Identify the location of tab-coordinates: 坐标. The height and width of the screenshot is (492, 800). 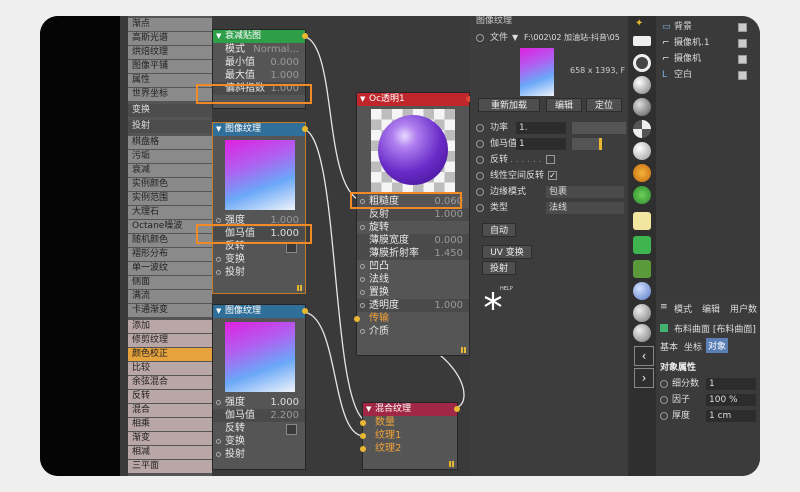
(693, 346).